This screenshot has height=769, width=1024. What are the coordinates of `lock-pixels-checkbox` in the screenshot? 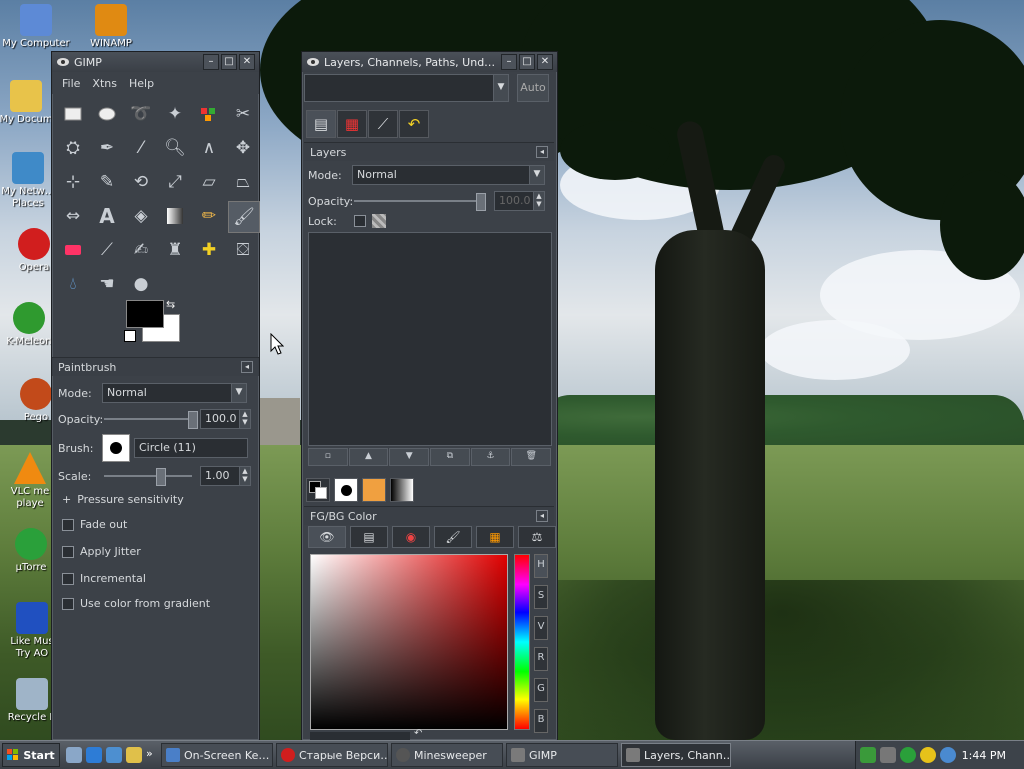 It's located at (360, 221).